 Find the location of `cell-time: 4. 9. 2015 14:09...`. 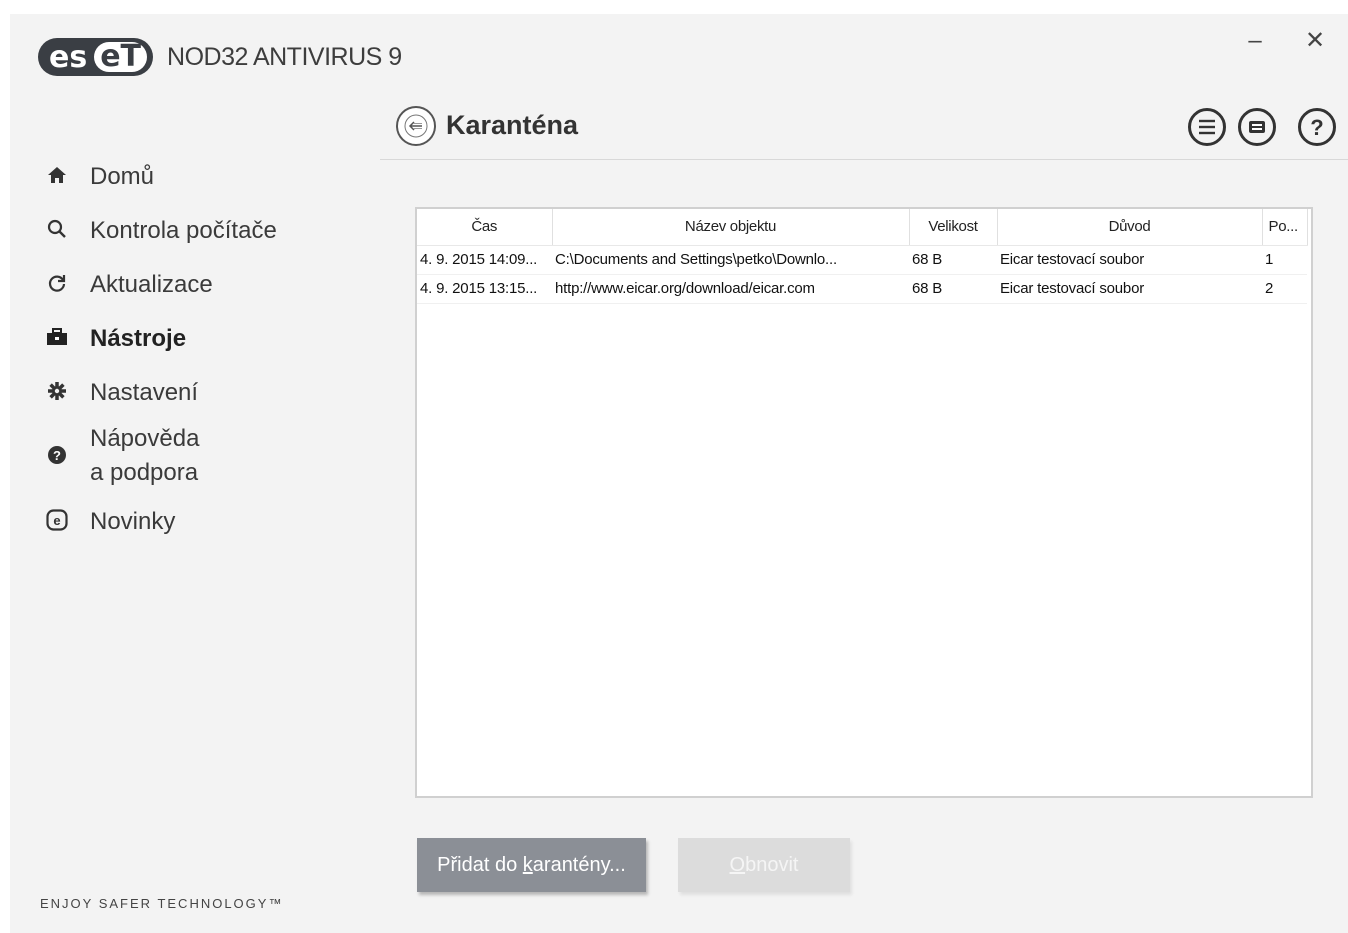

cell-time: 4. 9. 2015 14:09... is located at coordinates (484, 260).